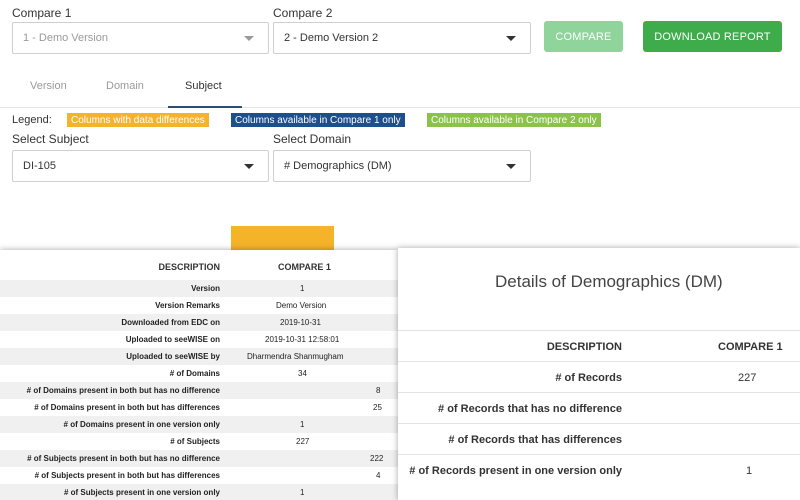  What do you see at coordinates (599, 438) in the screenshot?
I see `table-row: # of Records that has differences` at bounding box center [599, 438].